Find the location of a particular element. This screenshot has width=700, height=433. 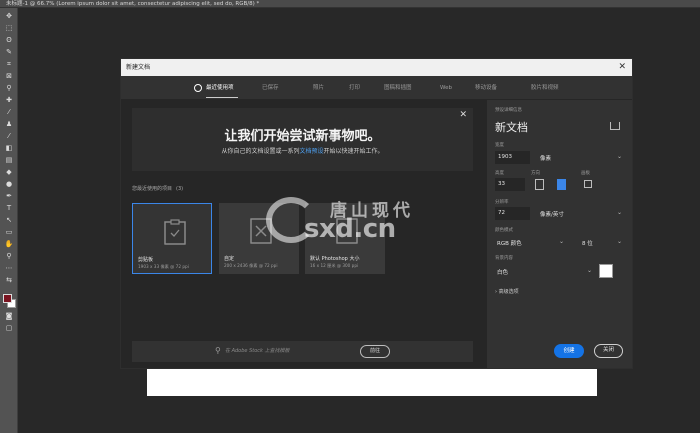

search-icon: ⚲ is located at coordinates (218, 350).